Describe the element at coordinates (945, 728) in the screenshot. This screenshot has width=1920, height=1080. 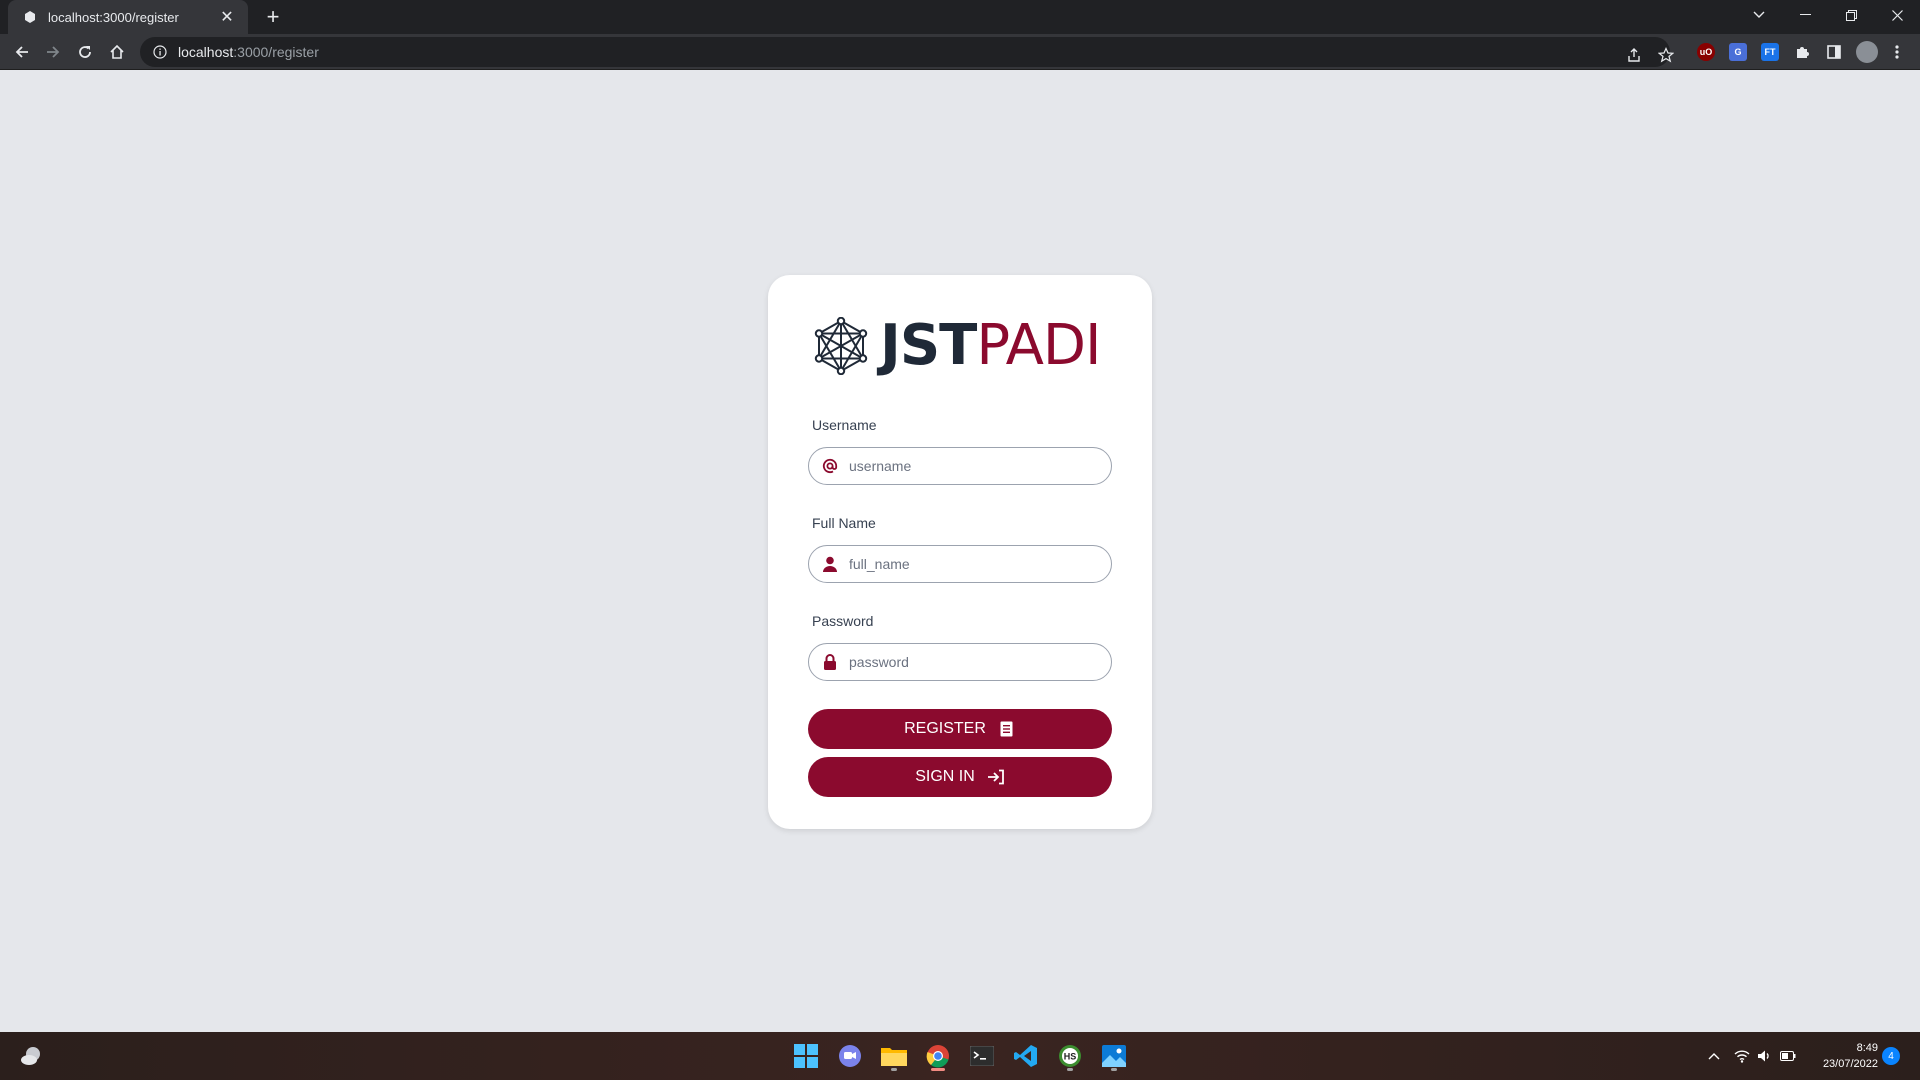
I see `register-button-label: REGISTER` at that location.